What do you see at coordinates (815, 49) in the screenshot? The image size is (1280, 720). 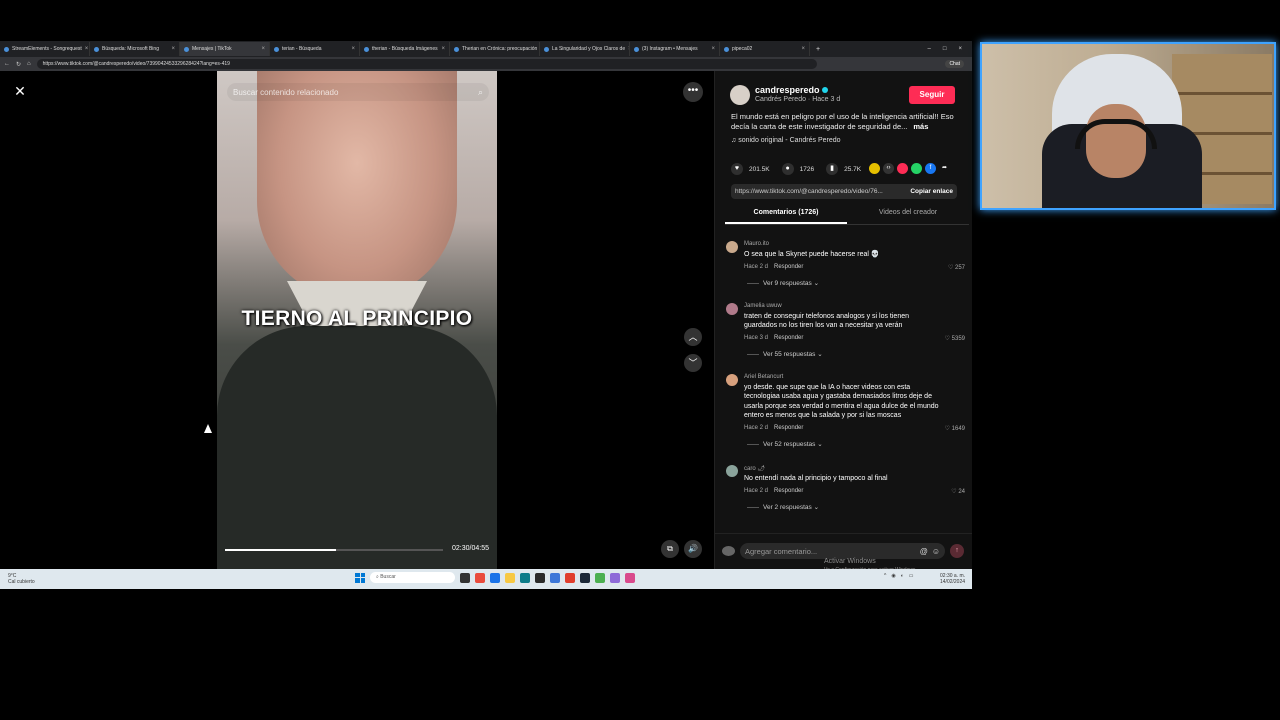 I see `new-tab-icon: +` at bounding box center [815, 49].